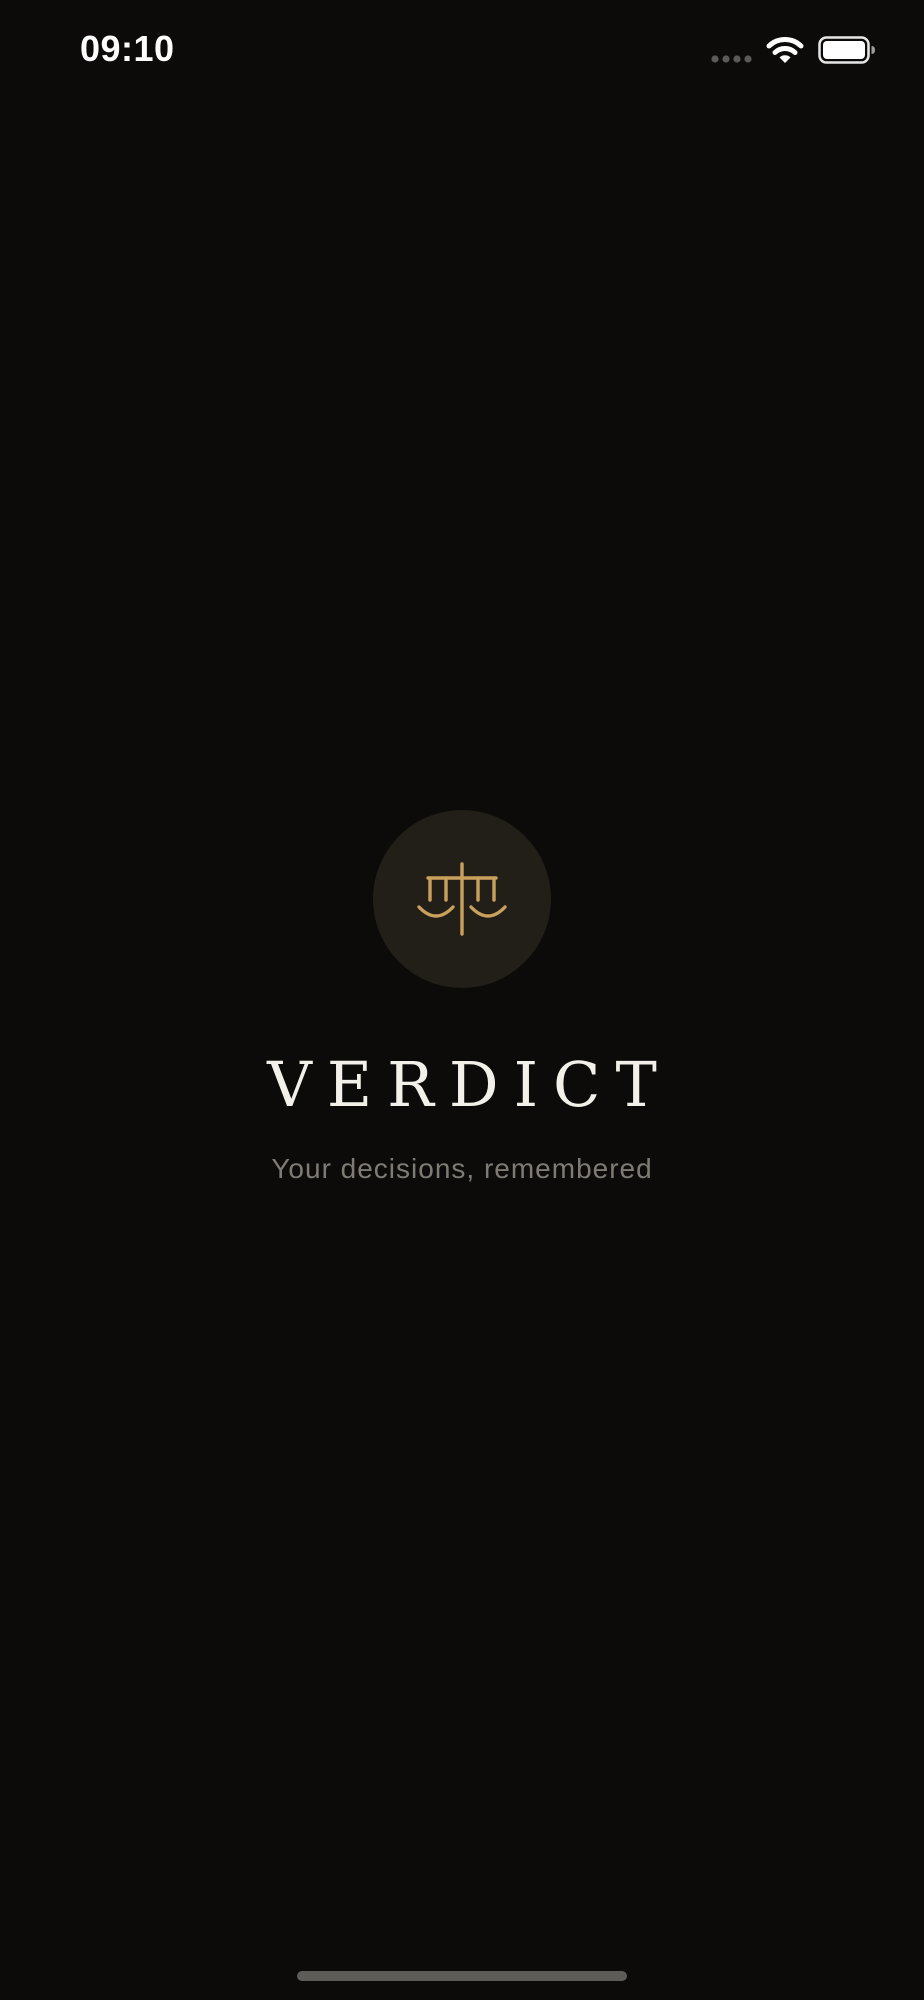  What do you see at coordinates (127, 48) in the screenshot?
I see `status-time: 09:10` at bounding box center [127, 48].